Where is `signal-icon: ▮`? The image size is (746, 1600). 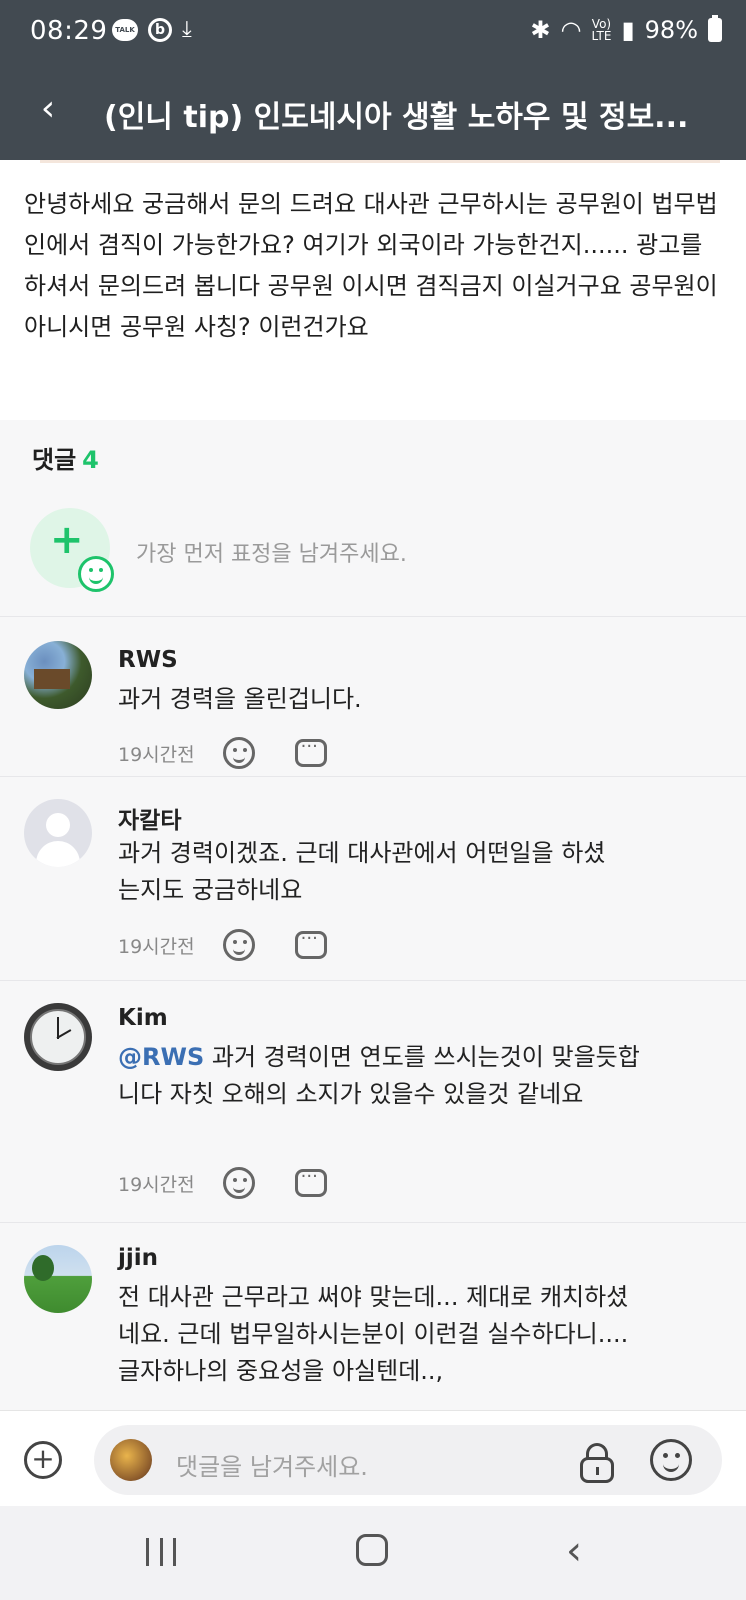
signal-icon: ▮ is located at coordinates (628, 30).